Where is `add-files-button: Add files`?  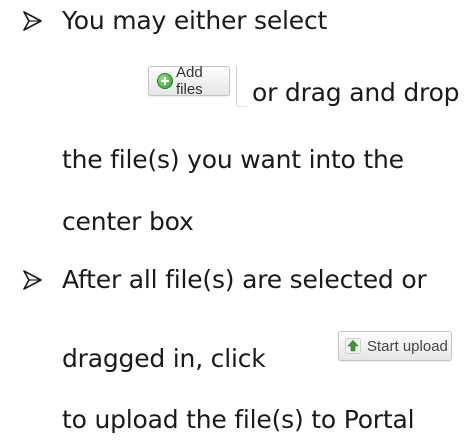 add-files-button: Add files is located at coordinates (189, 81).